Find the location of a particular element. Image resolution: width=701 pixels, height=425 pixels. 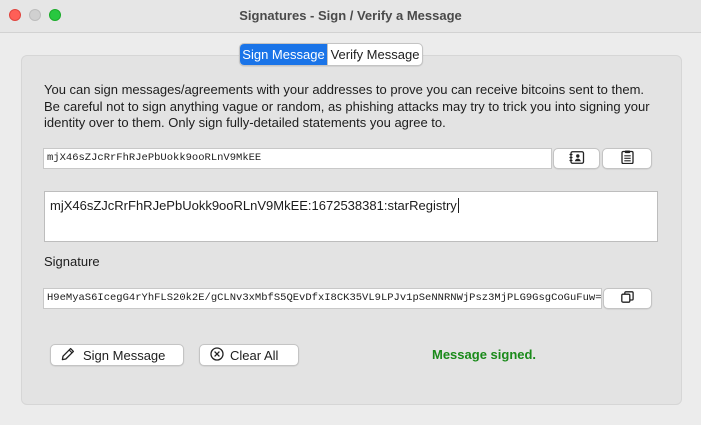

clear-circle-x-icon is located at coordinates (217, 355).